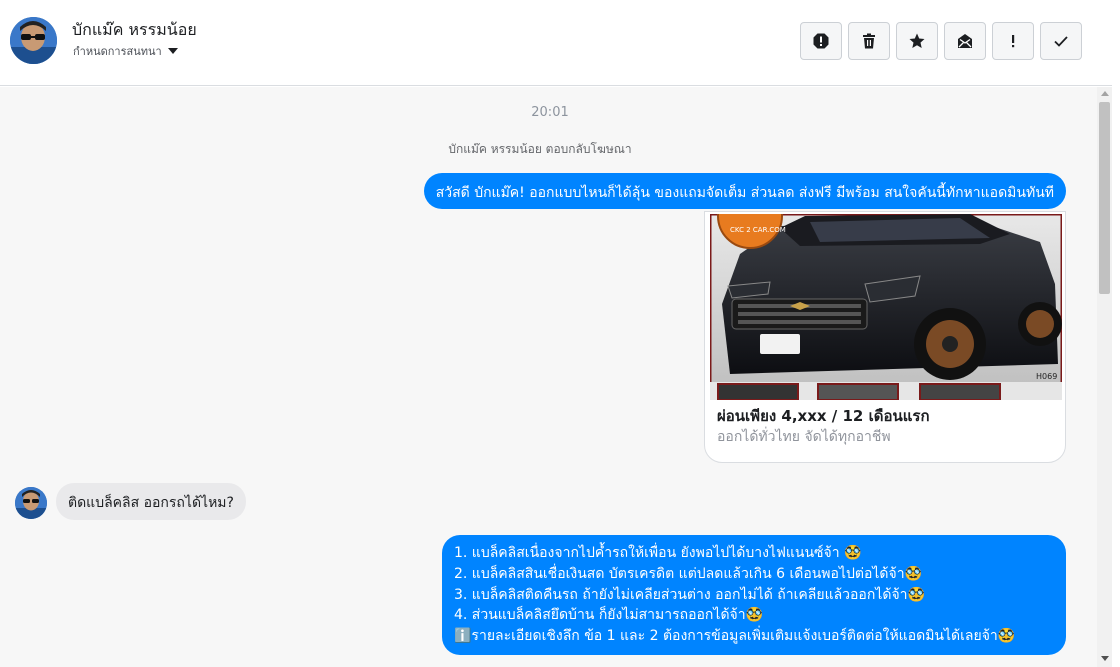 This screenshot has height=667, width=1120. What do you see at coordinates (33, 40) in the screenshot?
I see `contact-avatar` at bounding box center [33, 40].